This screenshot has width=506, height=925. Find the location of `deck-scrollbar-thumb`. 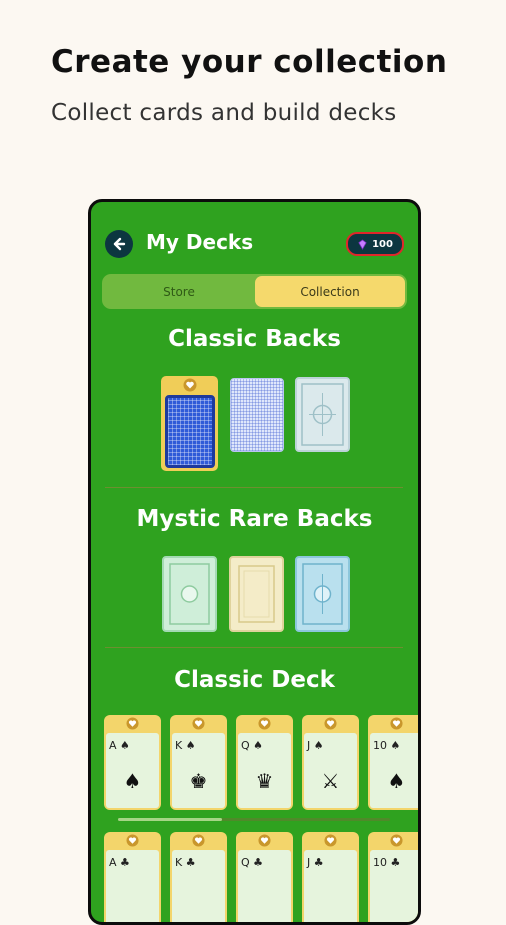

deck-scrollbar-thumb is located at coordinates (170, 819).